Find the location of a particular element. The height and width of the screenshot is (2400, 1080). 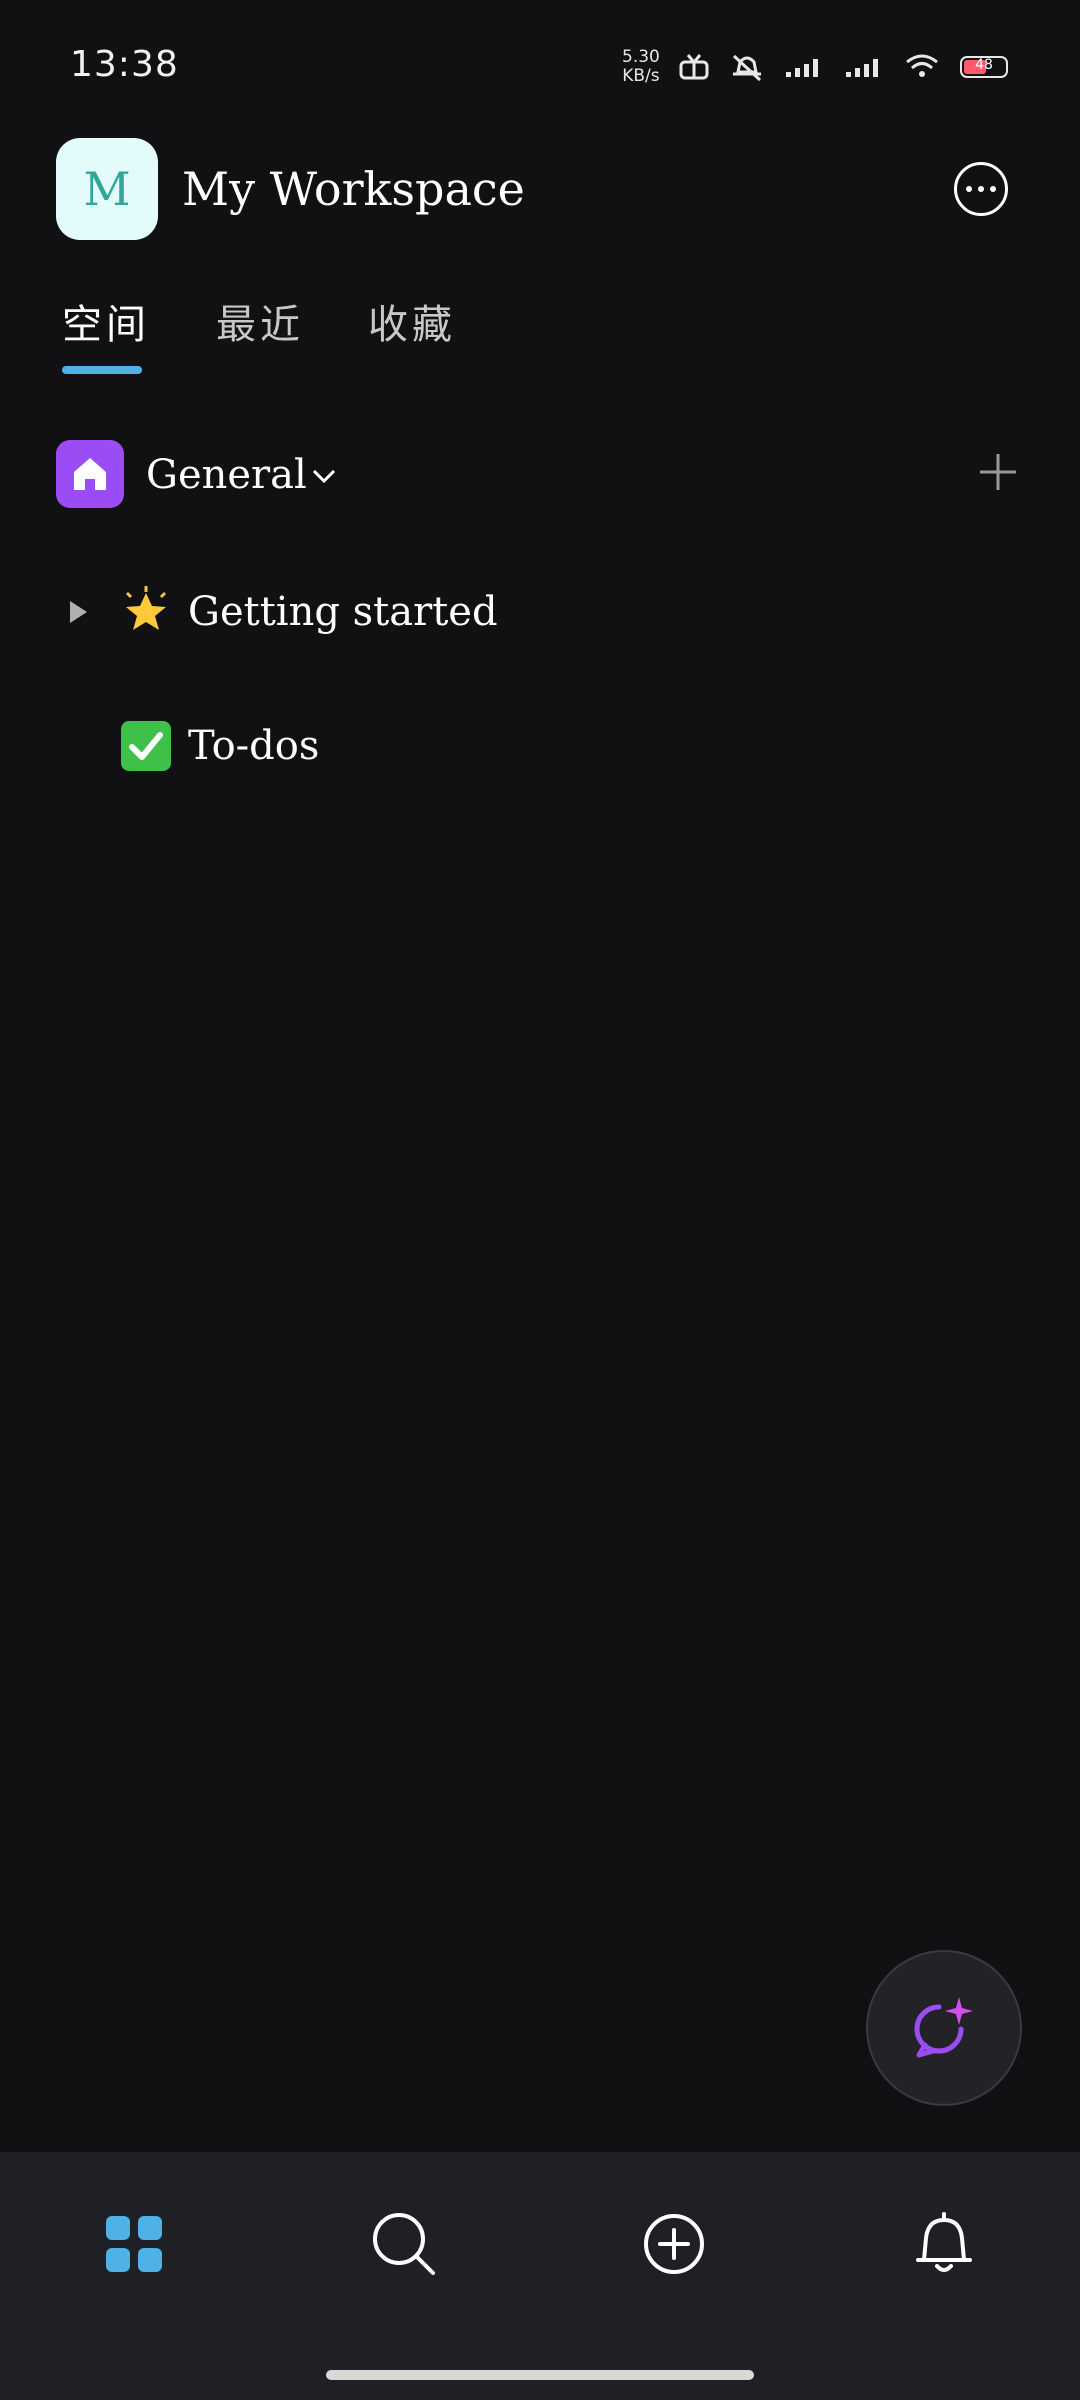

workspace-title: My Workspace is located at coordinates (353, 189).